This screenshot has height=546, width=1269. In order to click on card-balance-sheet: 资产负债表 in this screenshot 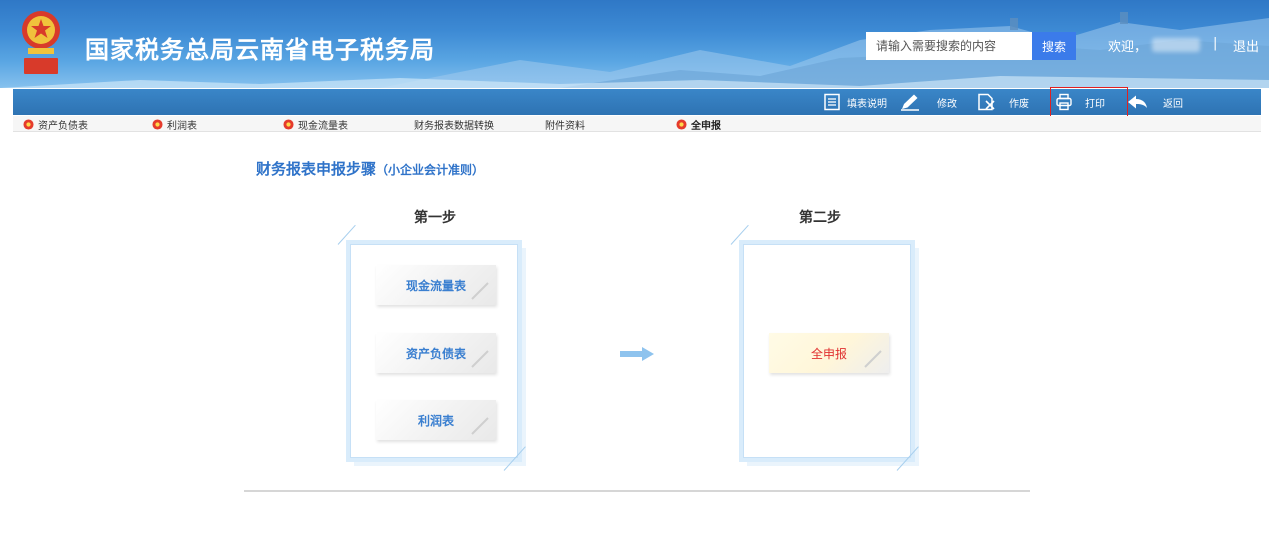, I will do `click(436, 353)`.